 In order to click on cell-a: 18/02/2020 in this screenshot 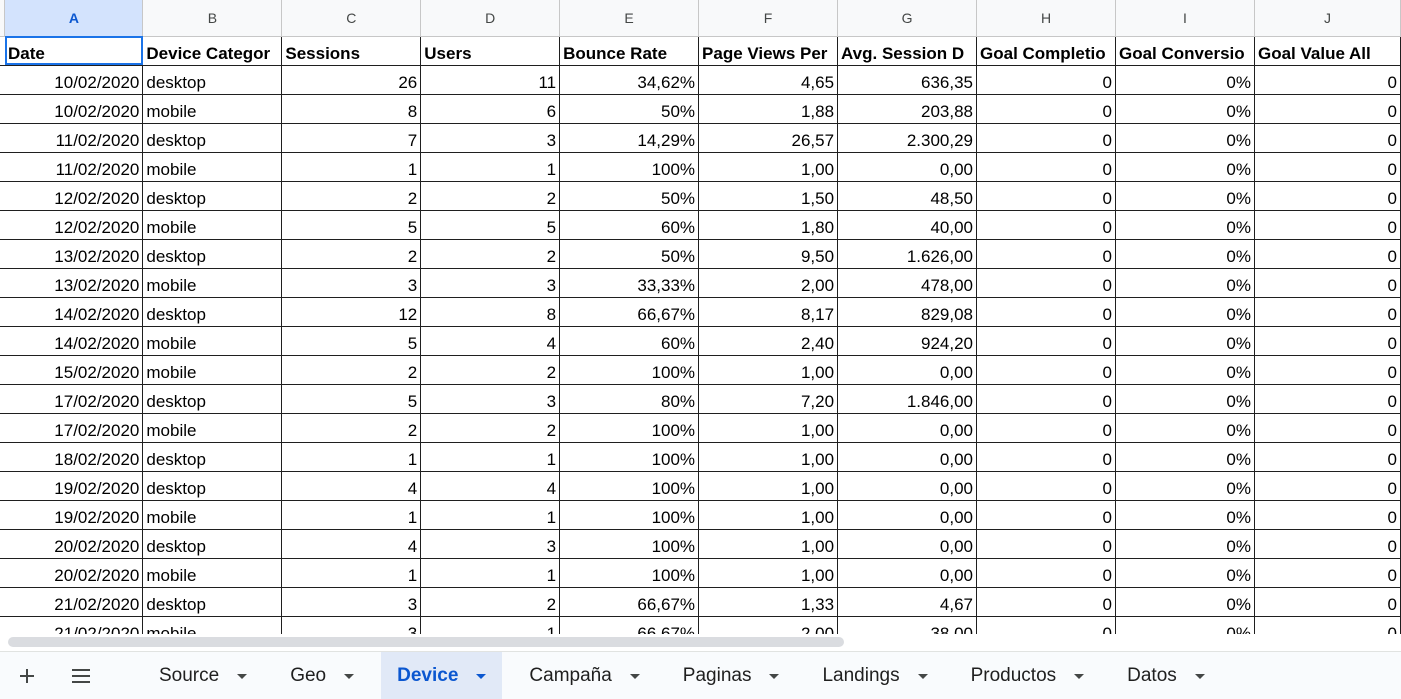, I will do `click(74, 457)`.